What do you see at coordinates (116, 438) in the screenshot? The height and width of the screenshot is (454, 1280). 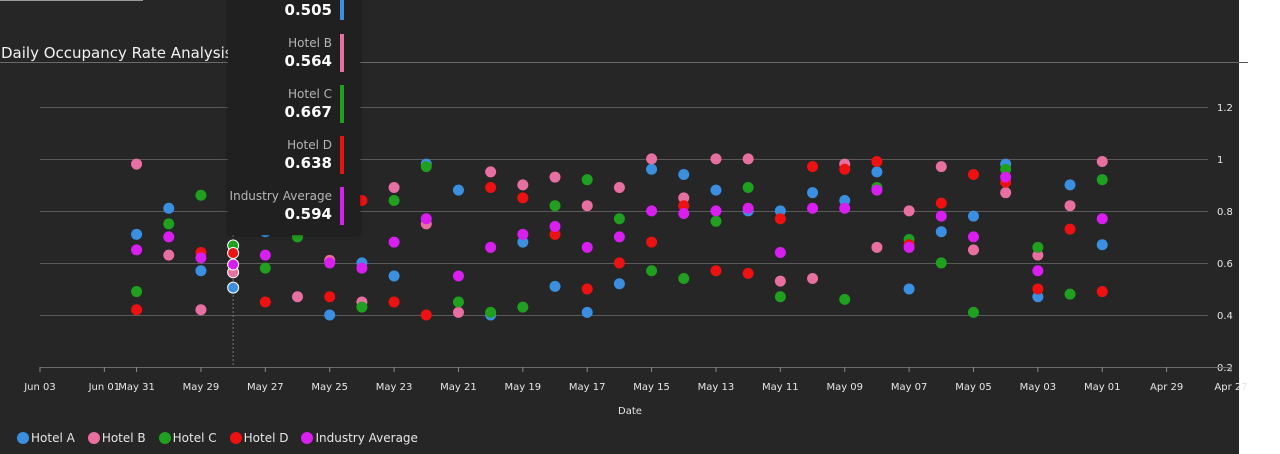 I see `legend-item-hotel-b: Hotel B` at bounding box center [116, 438].